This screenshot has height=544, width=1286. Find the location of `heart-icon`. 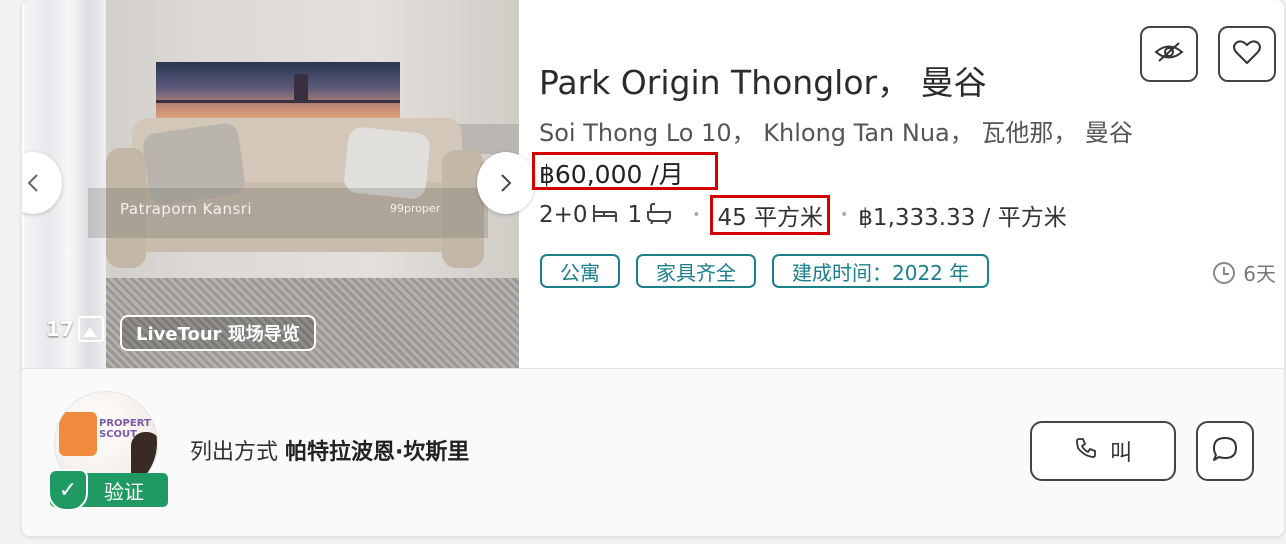

heart-icon is located at coordinates (1247, 54).